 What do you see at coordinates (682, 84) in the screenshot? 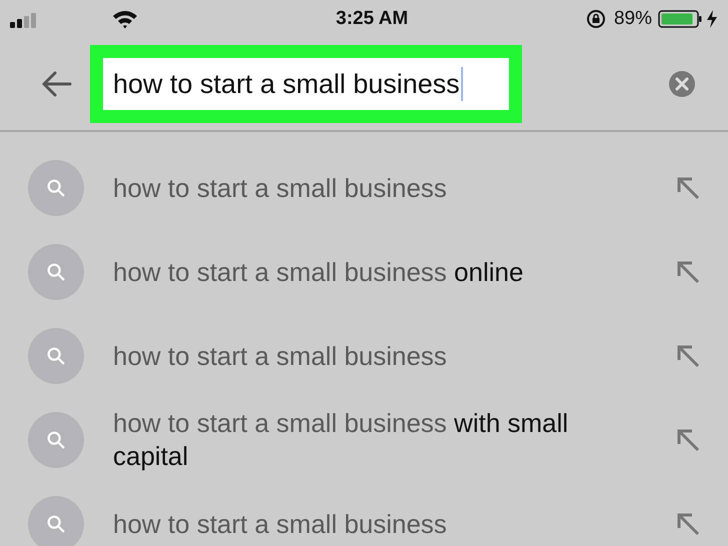
I see `clear-icon` at bounding box center [682, 84].